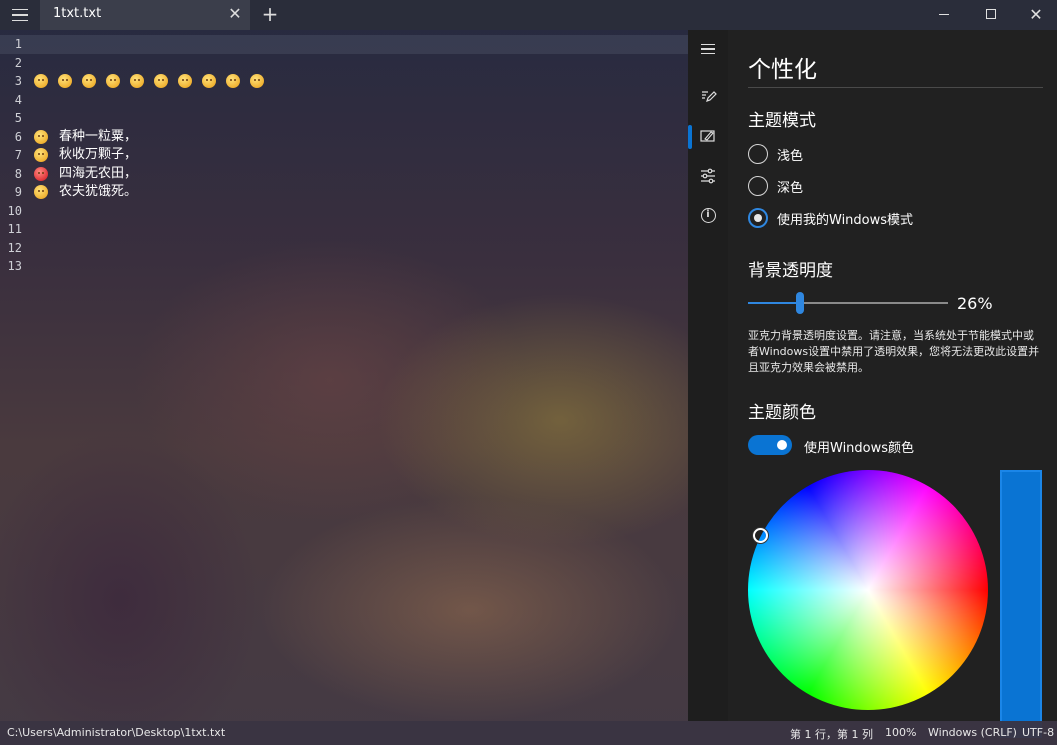 The image size is (1057, 745). What do you see at coordinates (848, 303) in the screenshot?
I see `transparency-slider` at bounding box center [848, 303].